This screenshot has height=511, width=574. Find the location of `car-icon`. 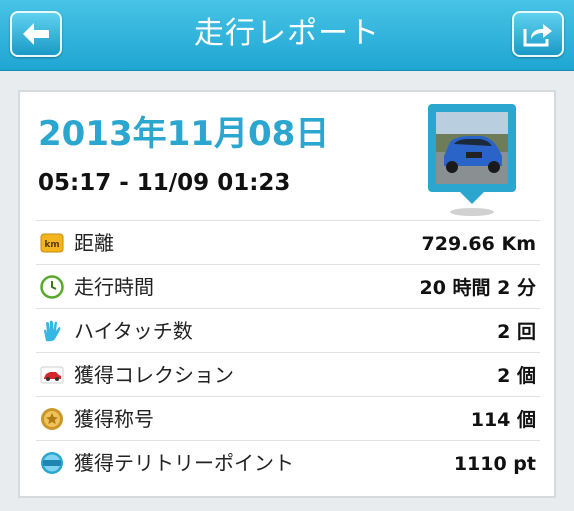

car-icon is located at coordinates (52, 375).